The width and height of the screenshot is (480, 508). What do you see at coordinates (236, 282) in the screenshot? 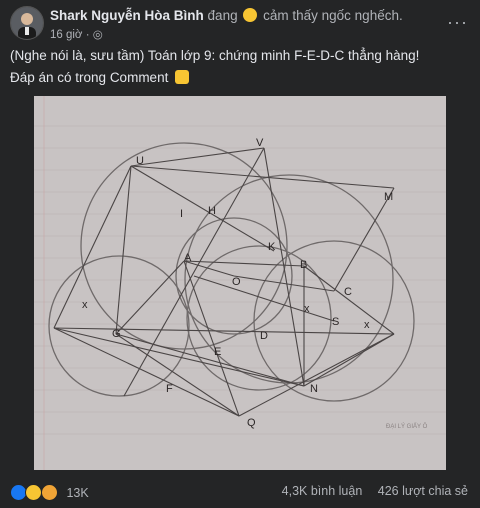
I see `label-o: O` at bounding box center [236, 282].